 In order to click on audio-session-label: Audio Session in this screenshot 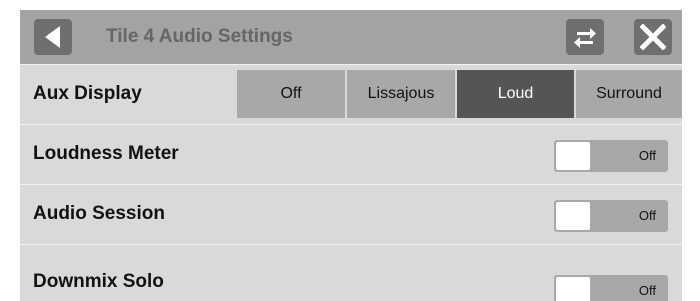, I will do `click(99, 213)`.